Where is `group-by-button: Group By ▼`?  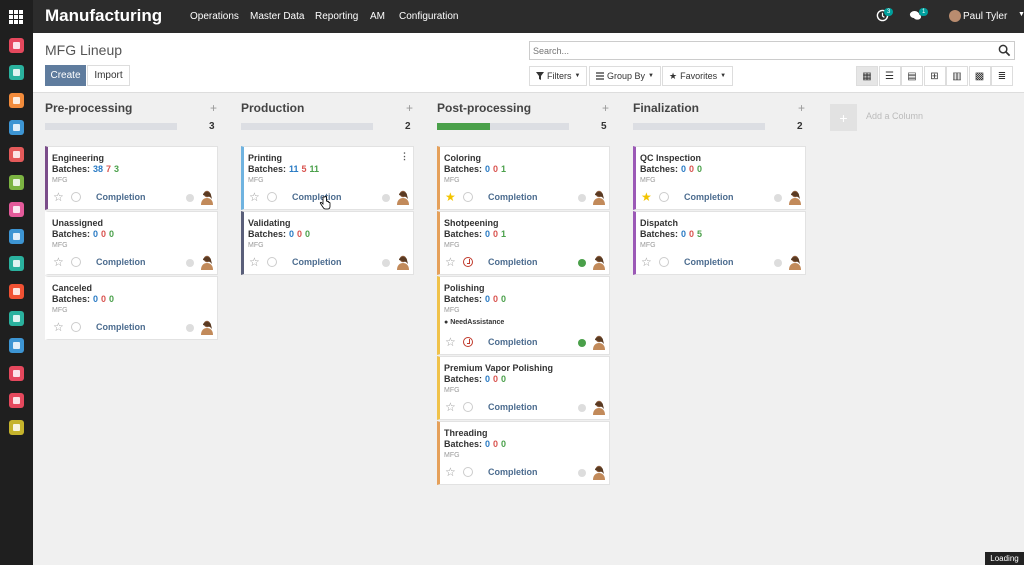
group-by-button: Group By ▼ is located at coordinates (625, 76).